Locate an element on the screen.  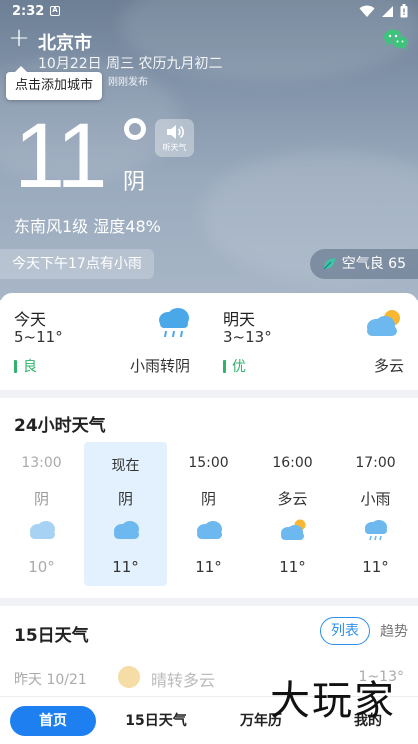
wind-humidity: 东南风1级 湿度48% is located at coordinates (87, 226).